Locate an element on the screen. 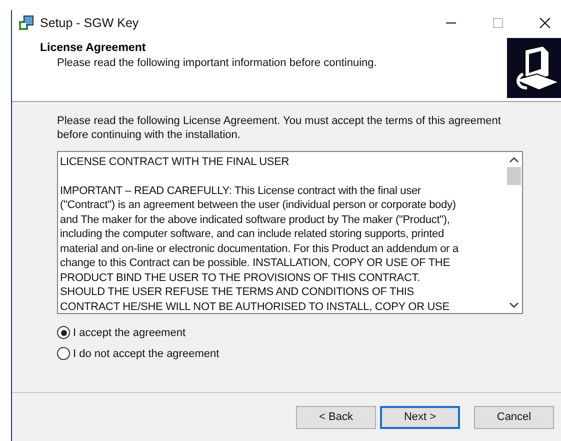  license-text-line: CONTRACT HE/SHE WILL NOT BE AUTHORISED TO INSTALL, COPY OR USE is located at coordinates (255, 306).